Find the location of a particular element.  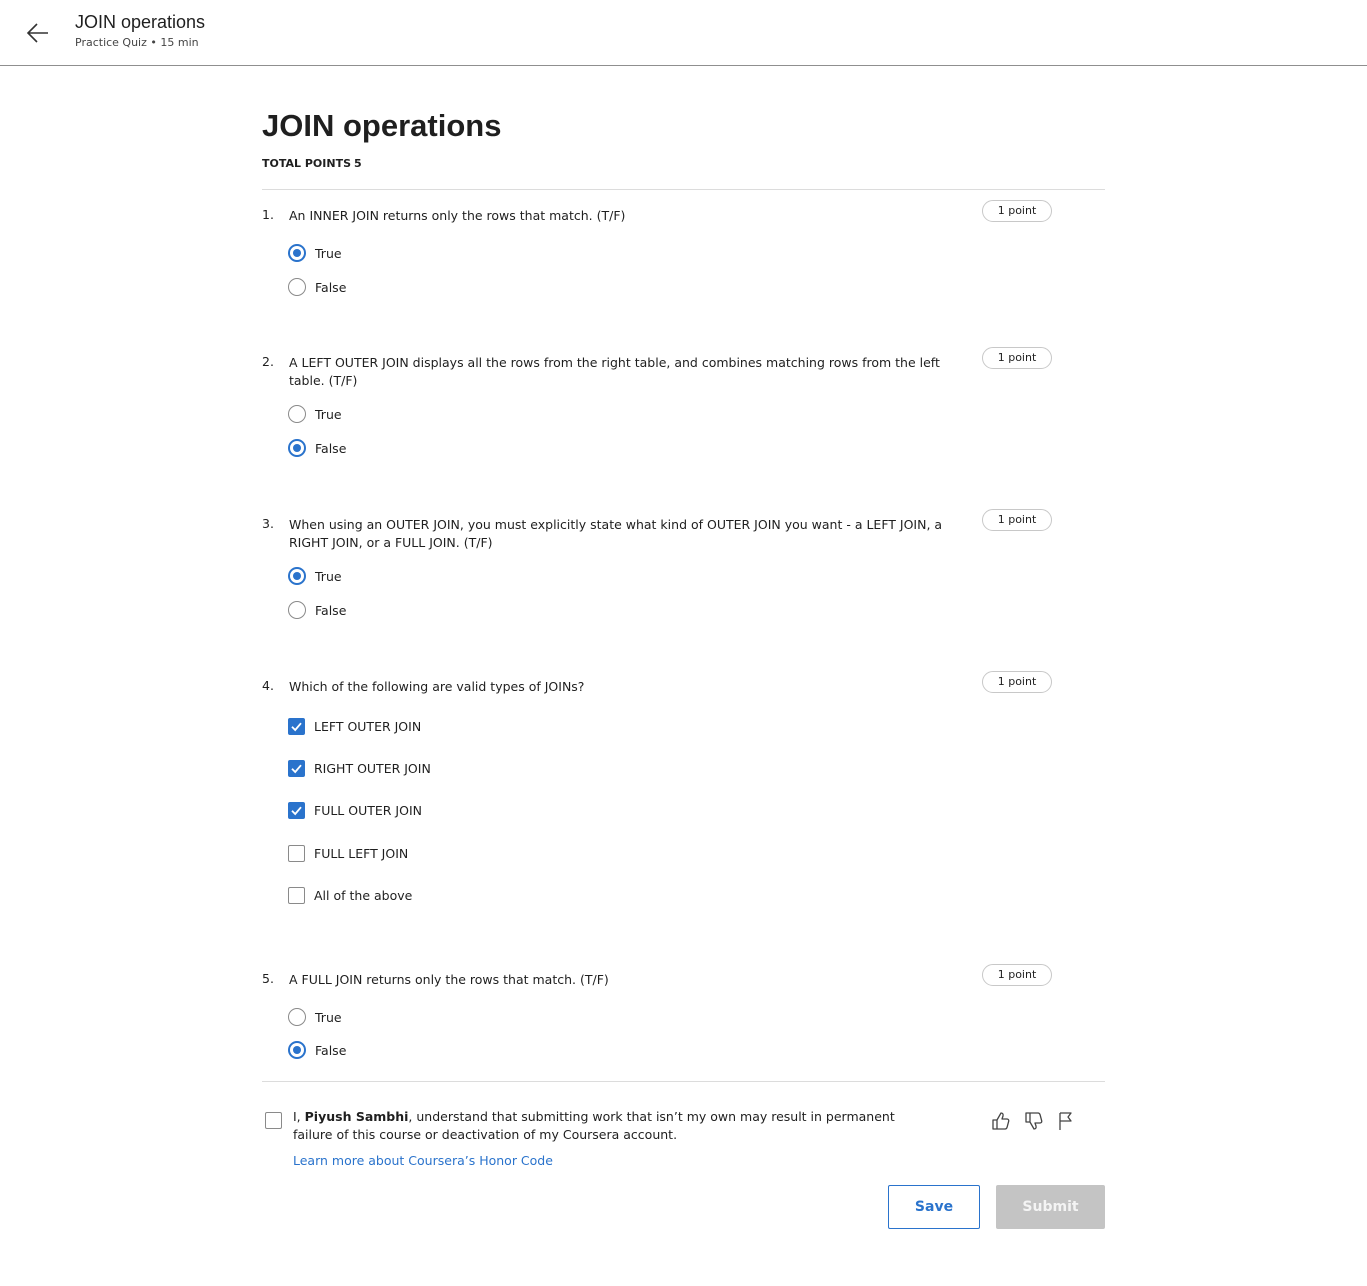

question-number: 3. is located at coordinates (268, 523).